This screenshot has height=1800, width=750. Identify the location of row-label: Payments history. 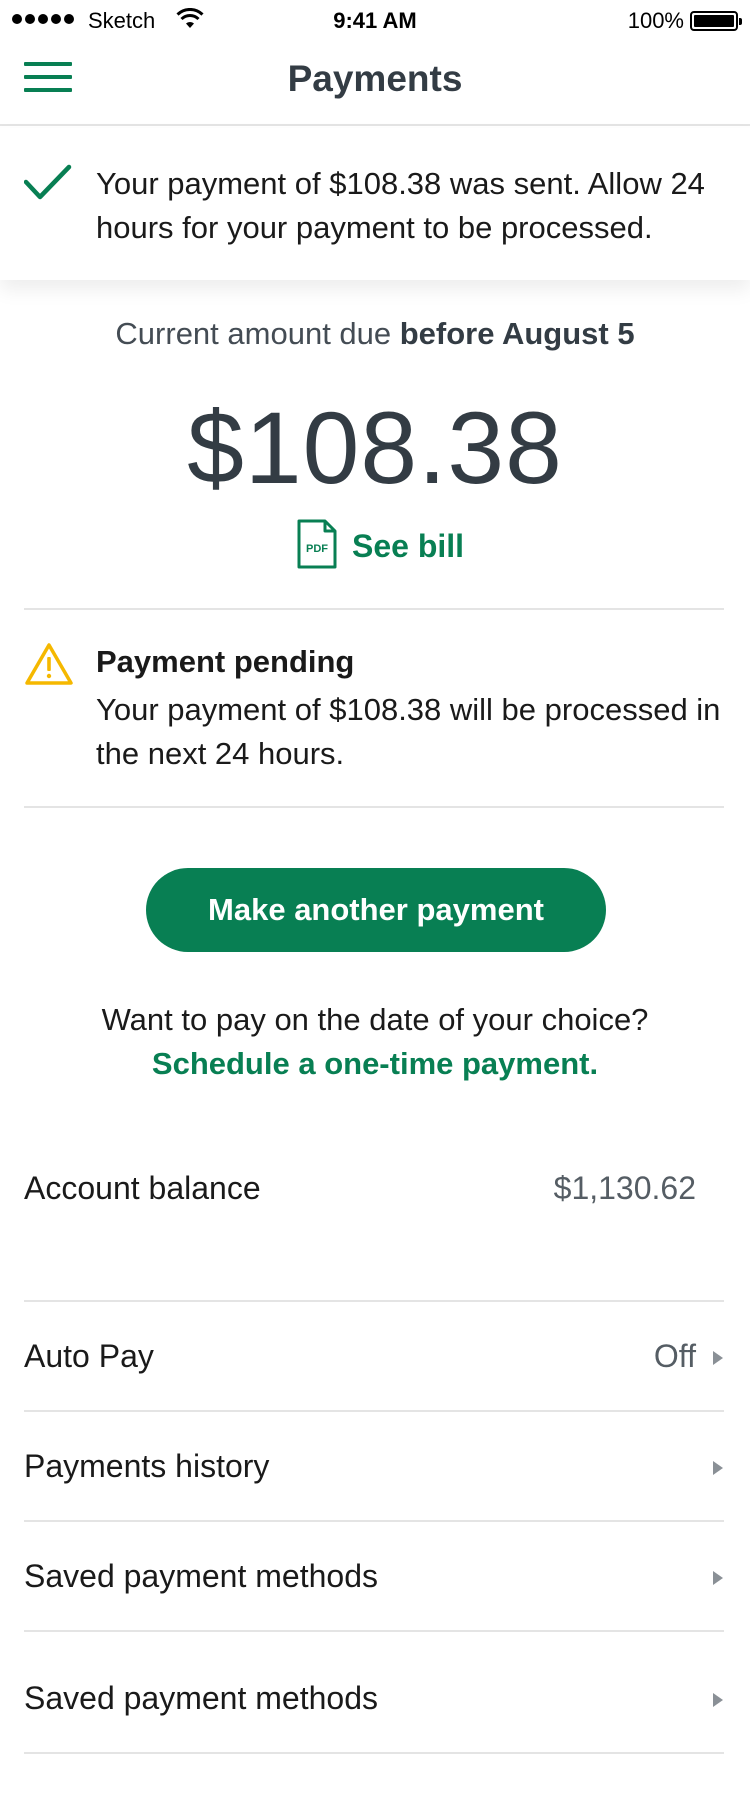
(147, 1466).